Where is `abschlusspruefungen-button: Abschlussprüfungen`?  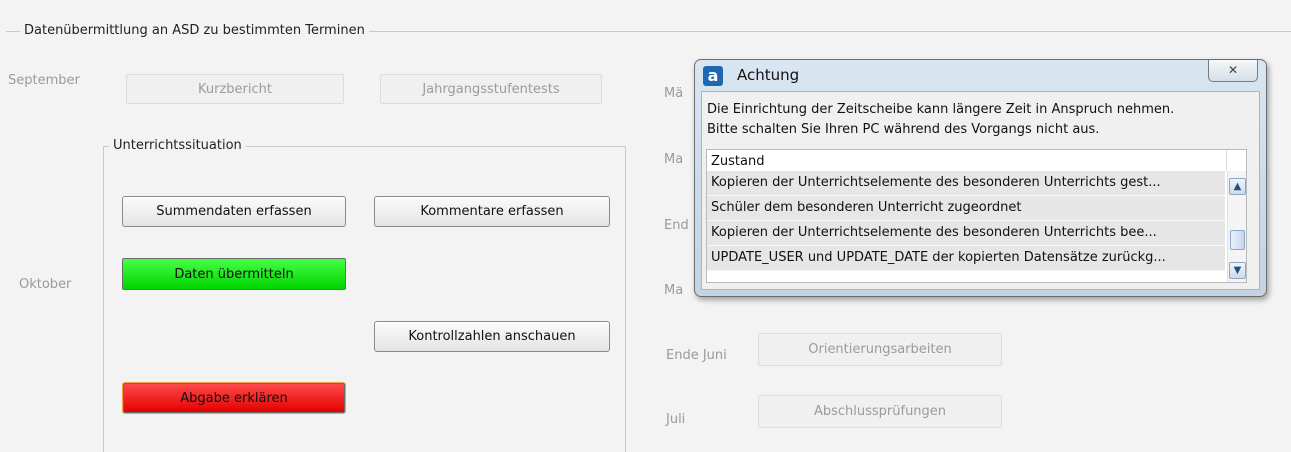
abschlusspruefungen-button: Abschlussprüfungen is located at coordinates (880, 411).